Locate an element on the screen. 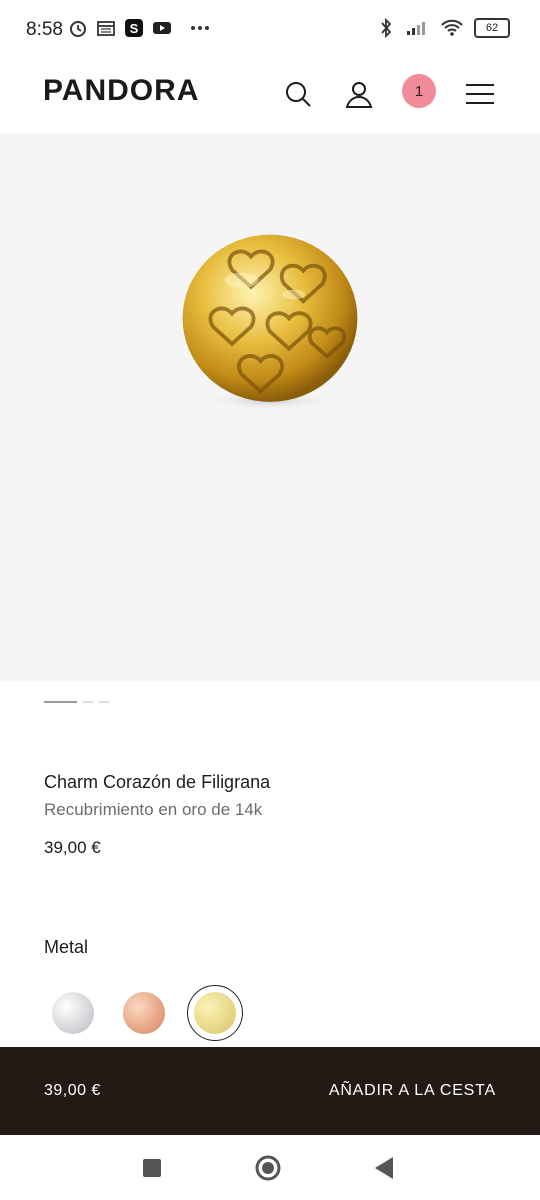 Image resolution: width=540 pixels, height=1200 pixels. status-icons-left: S is located at coordinates (139, 28).